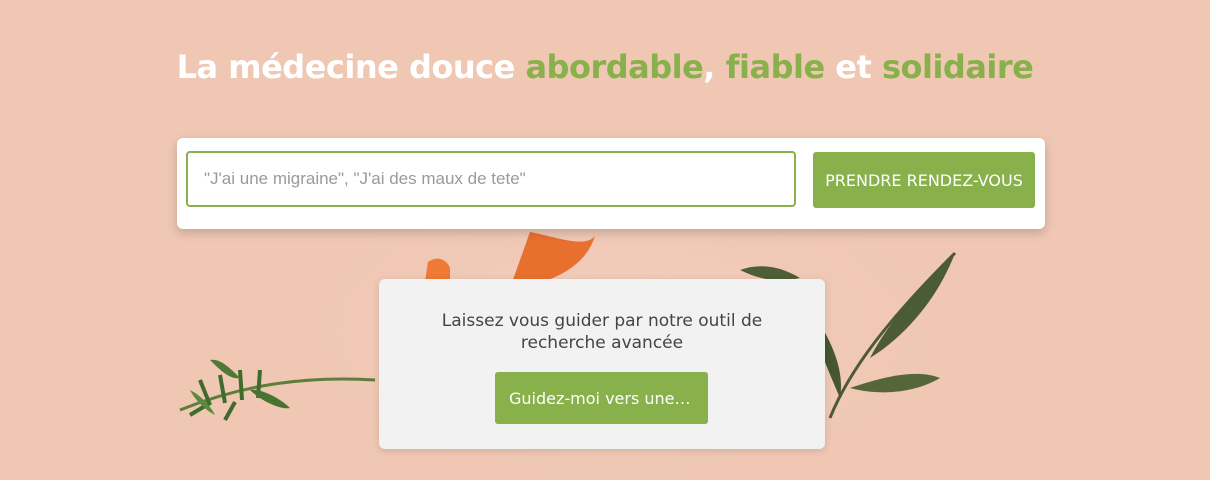  What do you see at coordinates (614, 67) in the screenshot?
I see `headline-keyword-affordable: abordable` at bounding box center [614, 67].